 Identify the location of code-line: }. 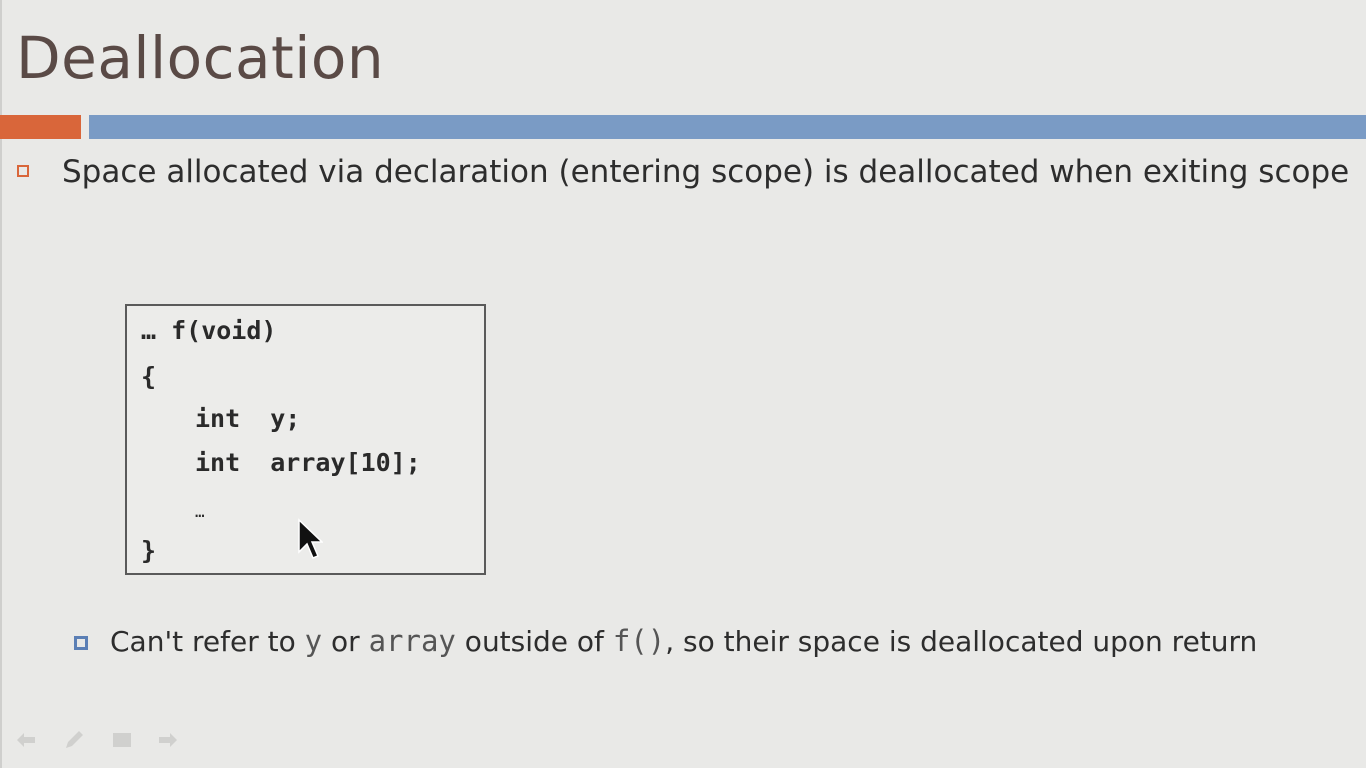
(149, 550).